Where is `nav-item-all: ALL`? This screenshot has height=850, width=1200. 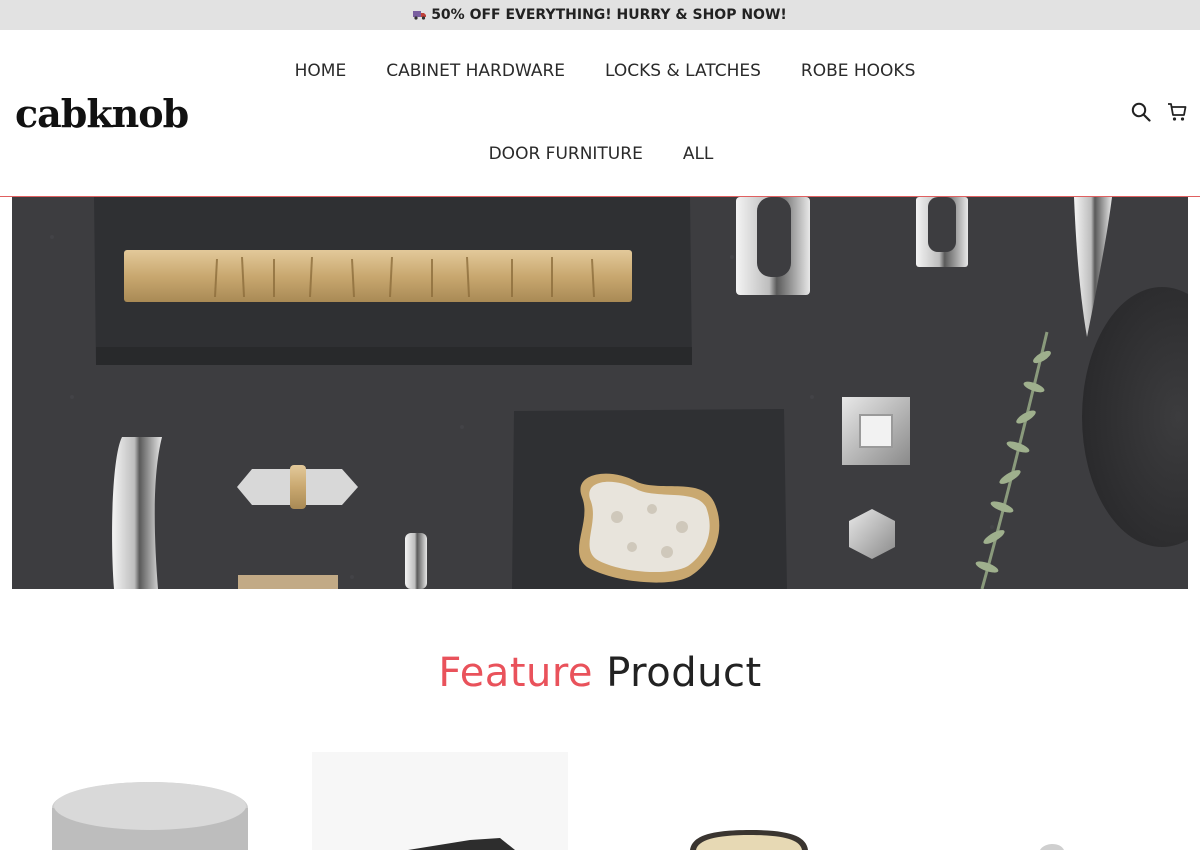 nav-item-all: ALL is located at coordinates (698, 154).